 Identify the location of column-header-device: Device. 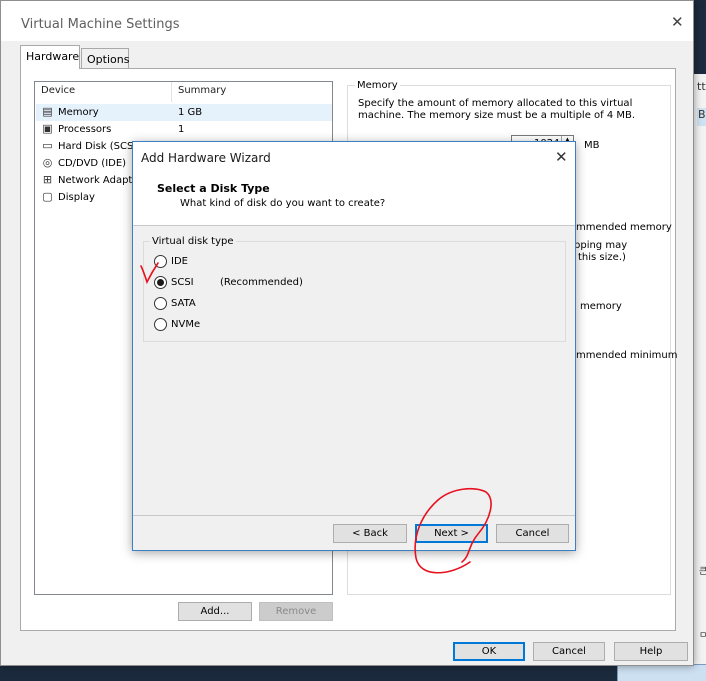
(58, 90).